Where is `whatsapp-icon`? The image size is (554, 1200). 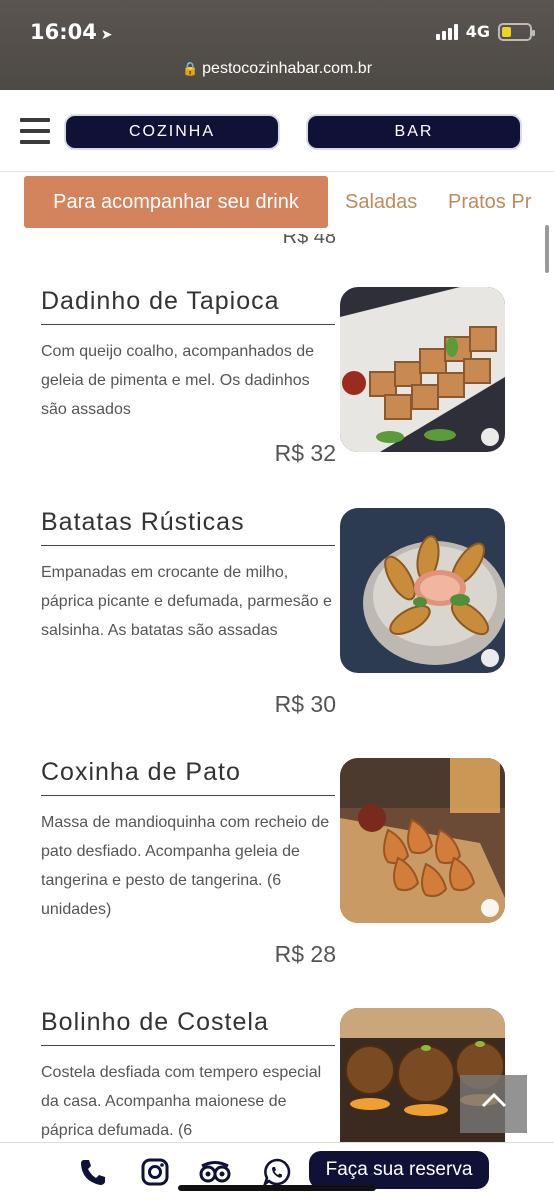 whatsapp-icon is located at coordinates (277, 1172).